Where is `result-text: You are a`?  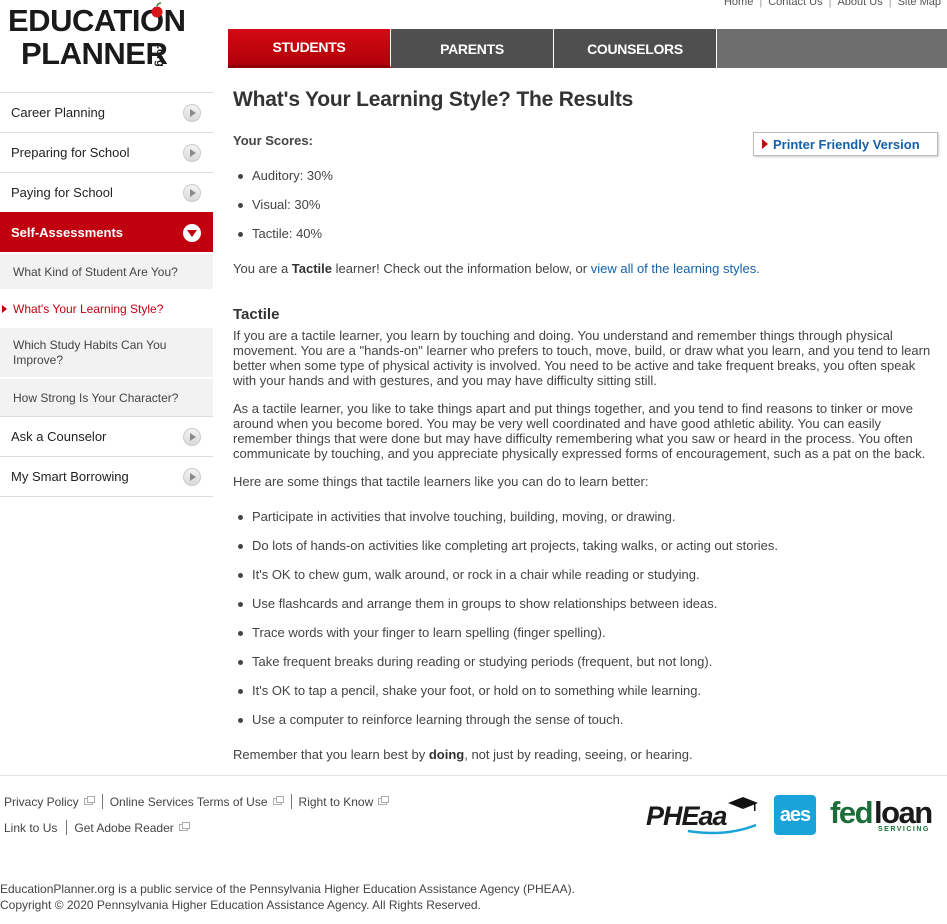
result-text: You are a is located at coordinates (262, 268).